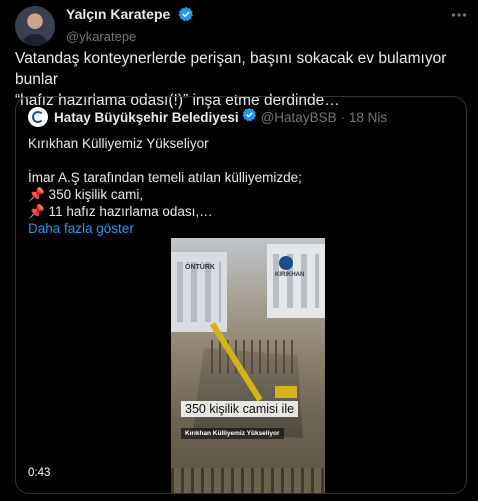  Describe the element at coordinates (118, 14) in the screenshot. I see `author-name: Yalçın Karatepe` at that location.